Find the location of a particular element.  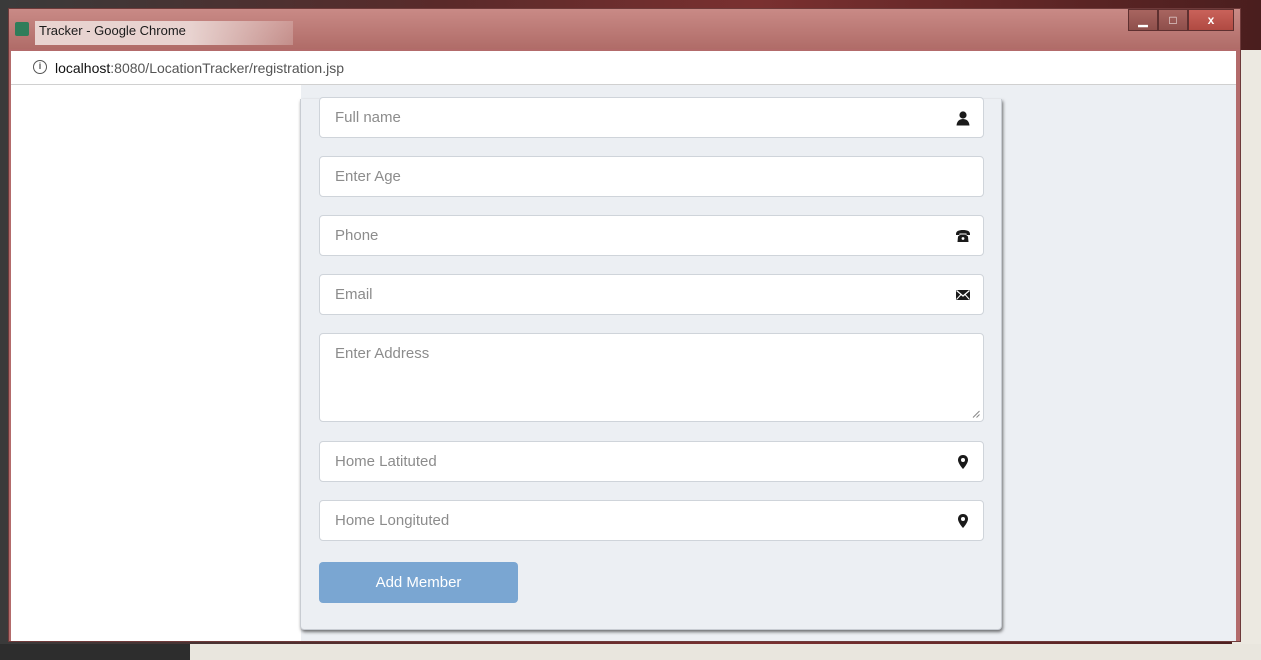

longitude-field: Home Longituted is located at coordinates (651, 520).